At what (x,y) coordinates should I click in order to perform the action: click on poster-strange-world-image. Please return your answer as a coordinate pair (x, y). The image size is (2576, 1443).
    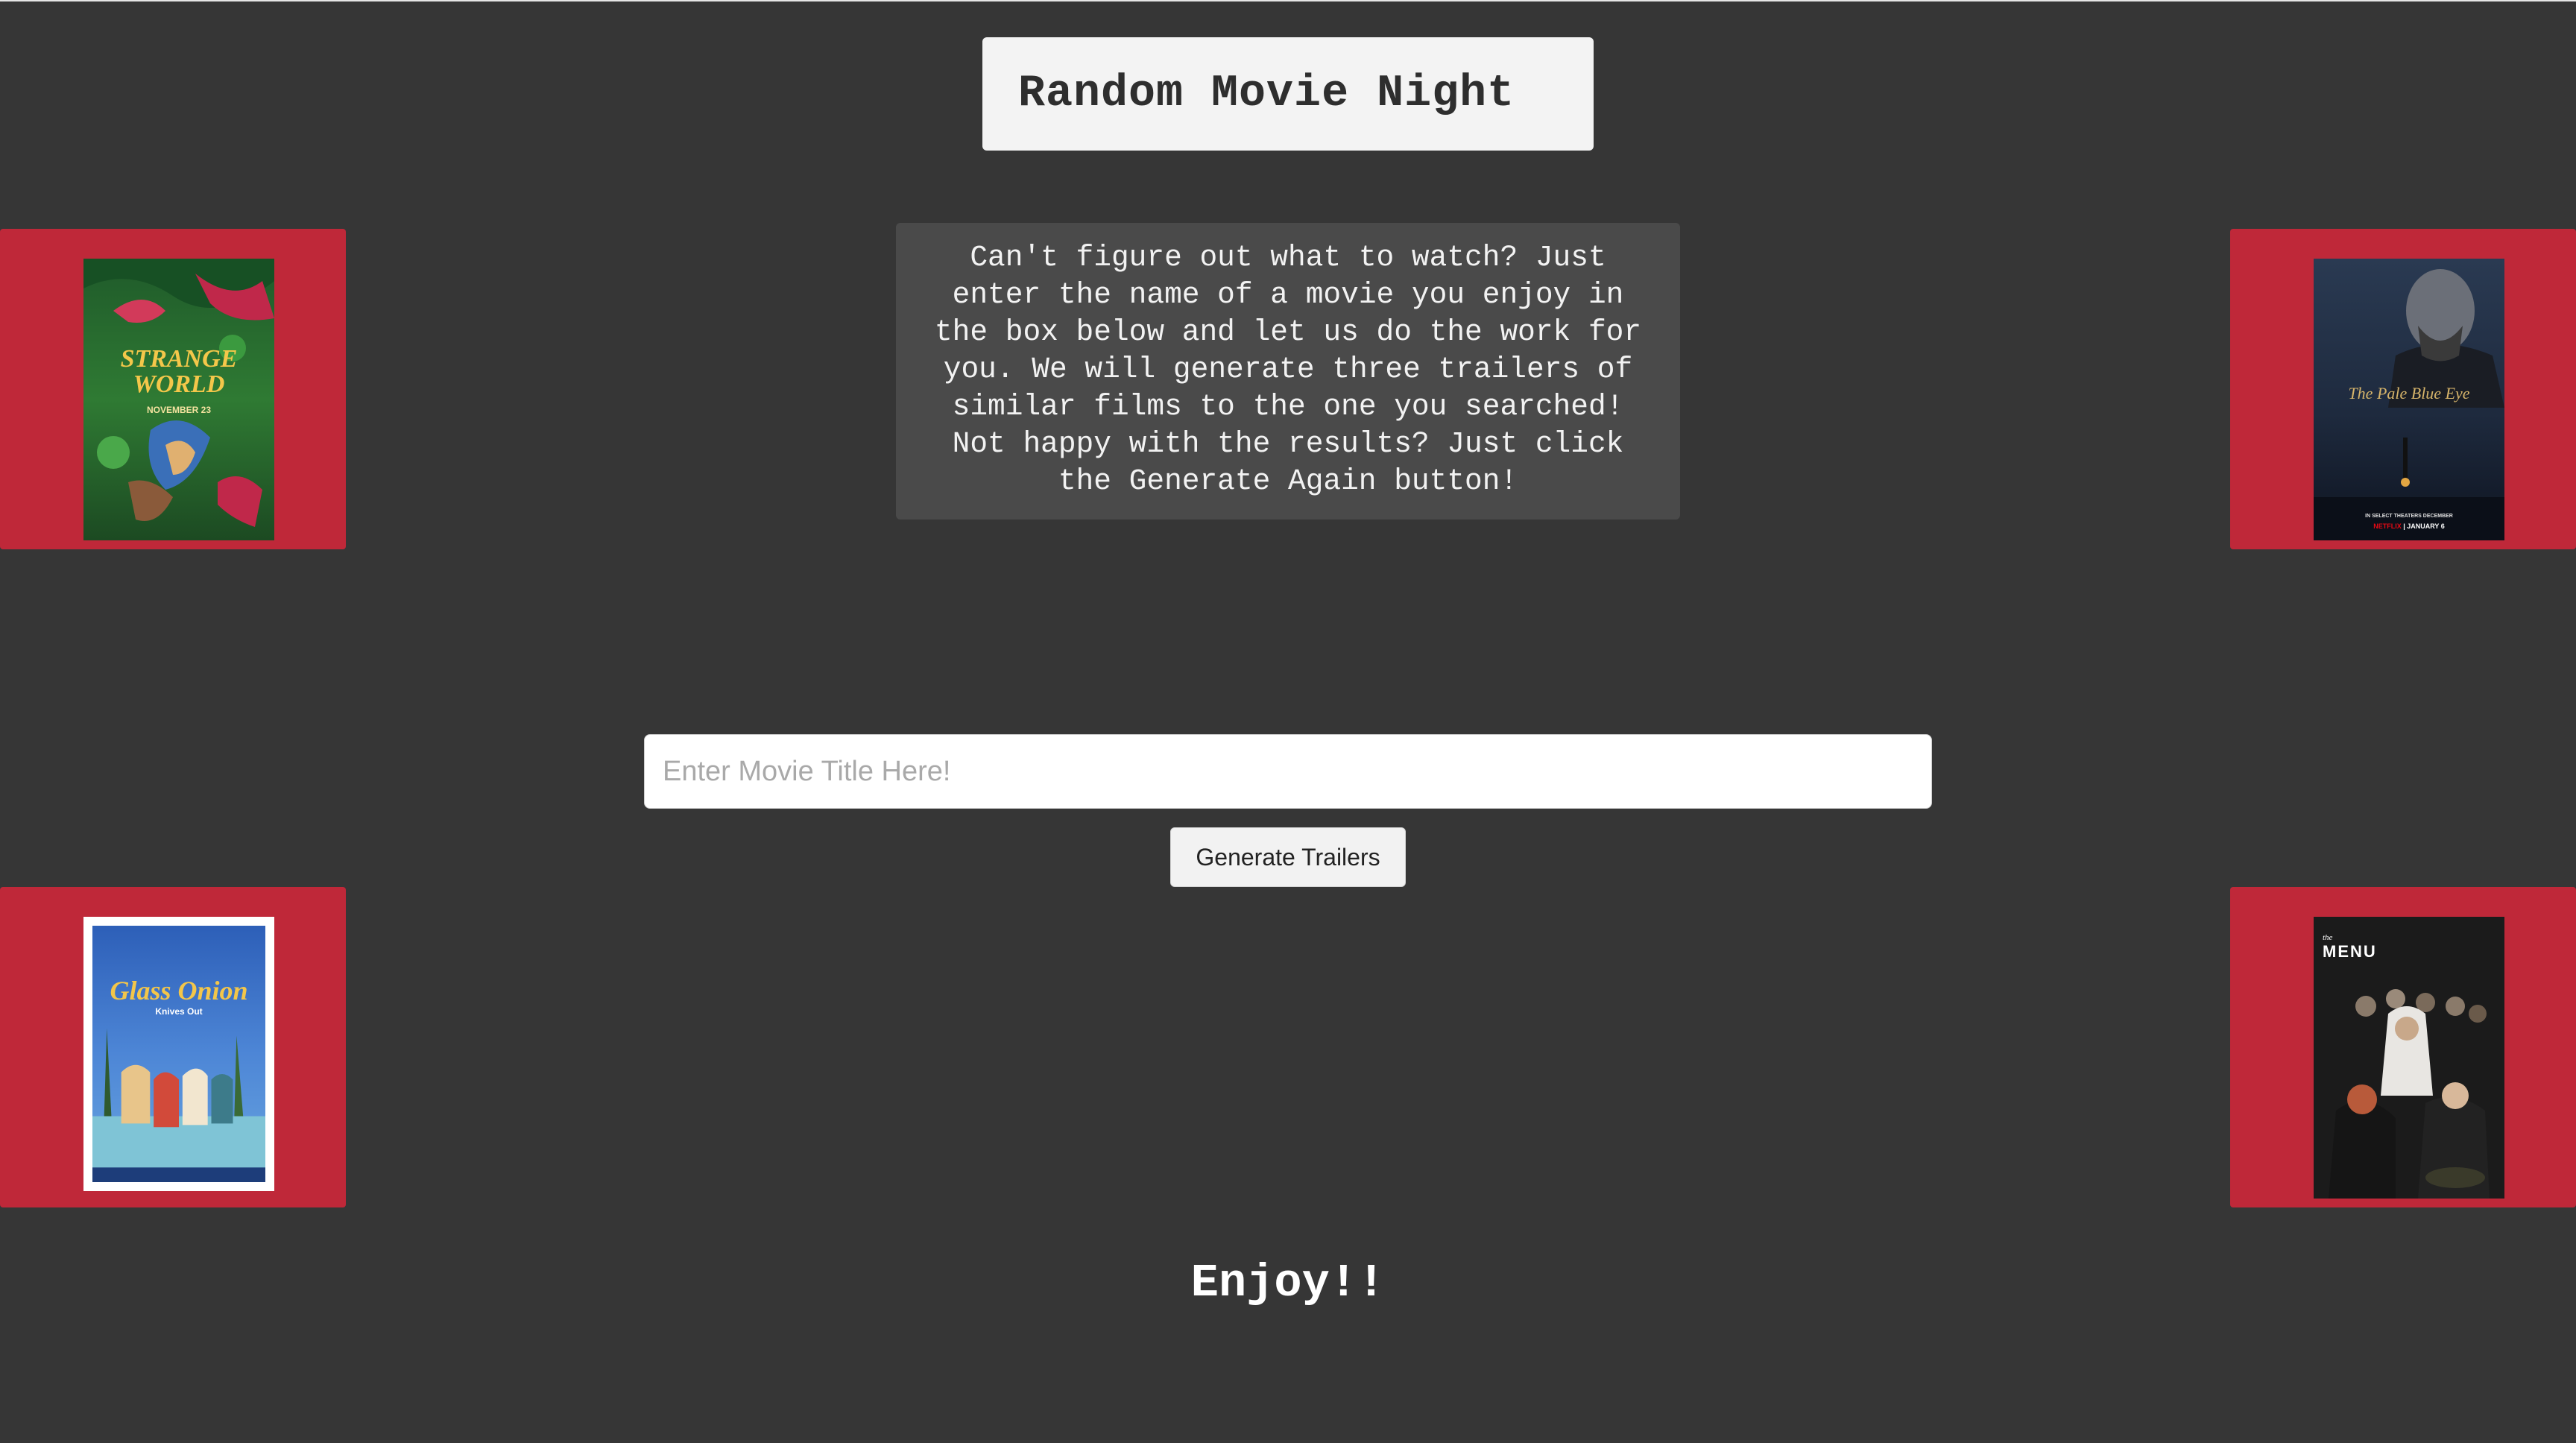
    Looking at the image, I should click on (179, 399).